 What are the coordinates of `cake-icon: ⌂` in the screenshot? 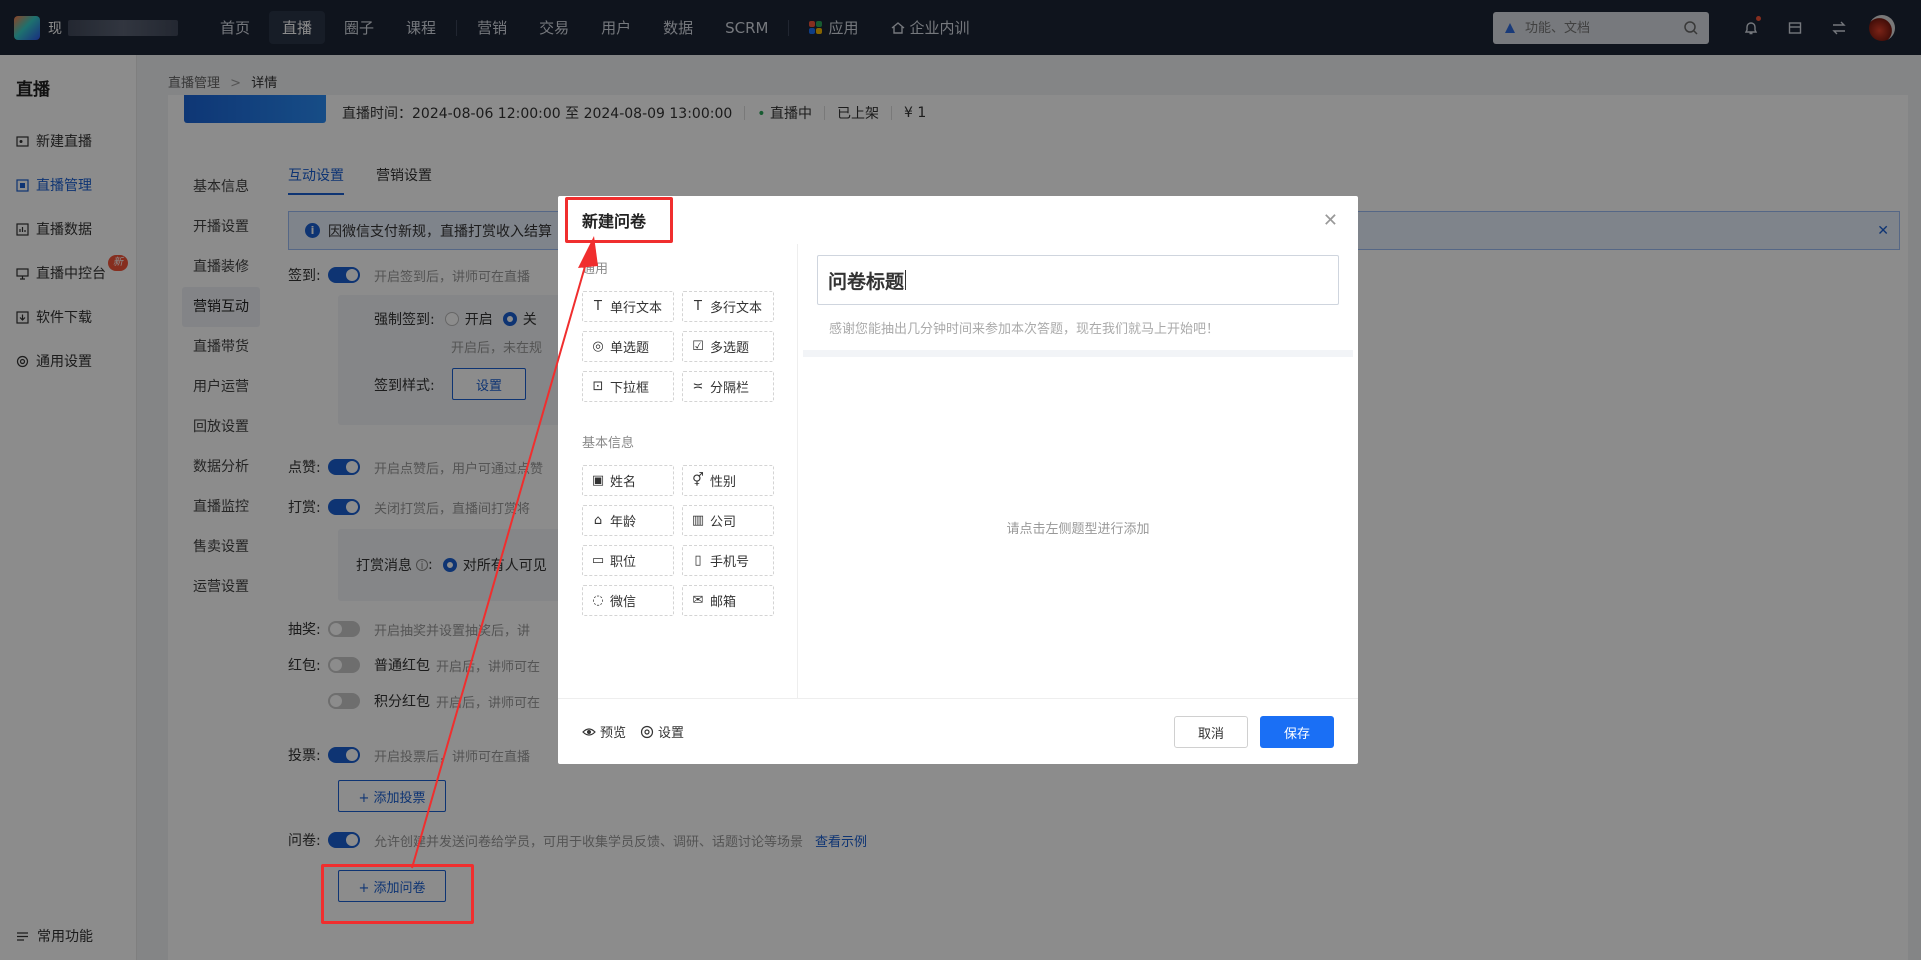 It's located at (598, 520).